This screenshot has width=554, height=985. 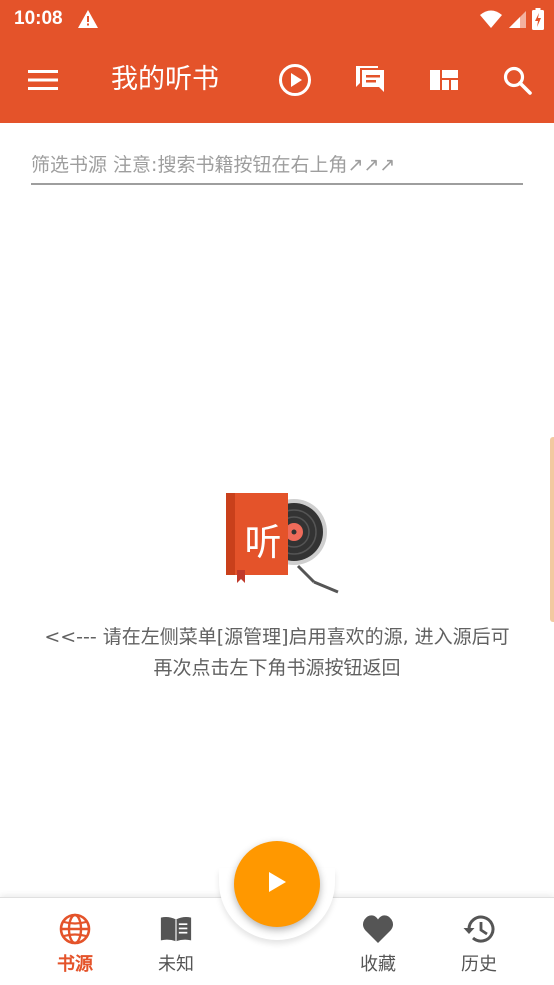 I want to click on dashboard-icon, so click(x=444, y=80).